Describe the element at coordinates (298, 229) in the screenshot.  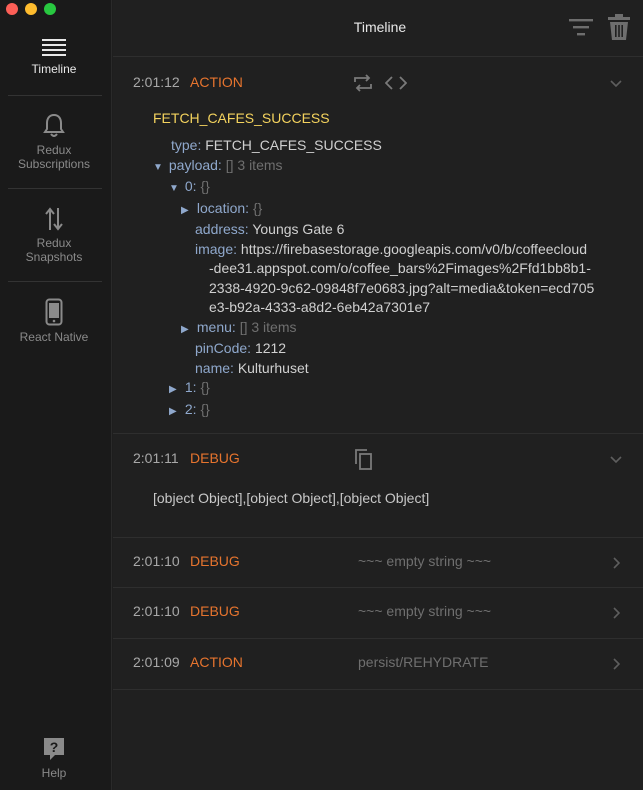
I see `tree-value: Youngs Gate 6` at that location.